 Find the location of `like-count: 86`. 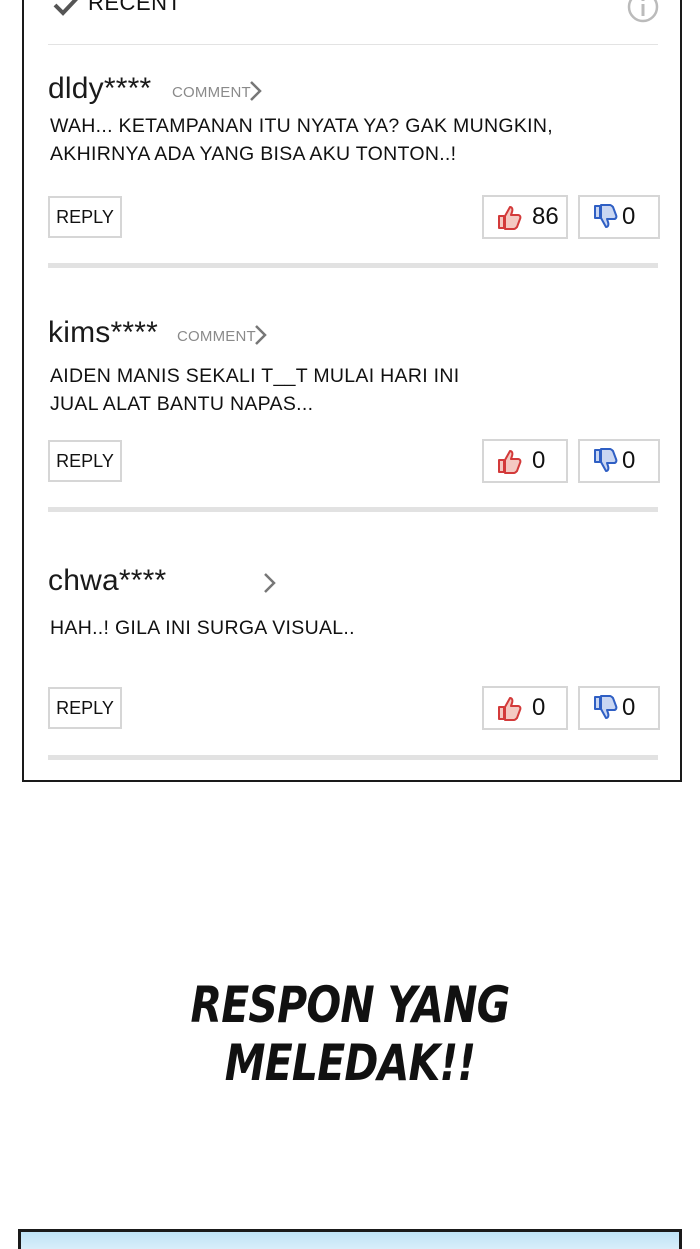

like-count: 86 is located at coordinates (545, 216).